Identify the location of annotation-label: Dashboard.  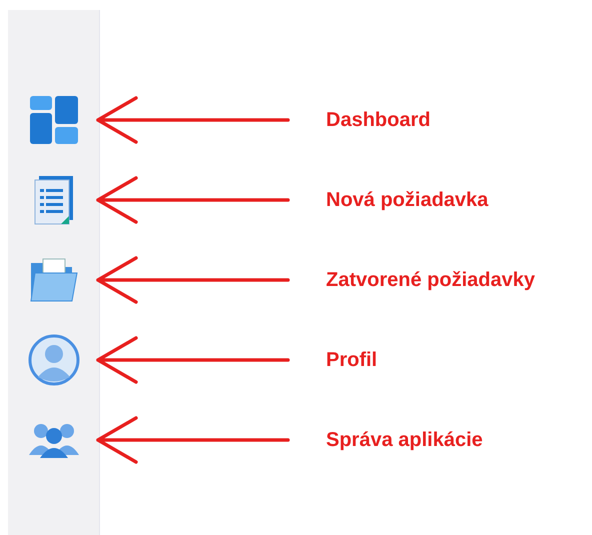
(378, 120).